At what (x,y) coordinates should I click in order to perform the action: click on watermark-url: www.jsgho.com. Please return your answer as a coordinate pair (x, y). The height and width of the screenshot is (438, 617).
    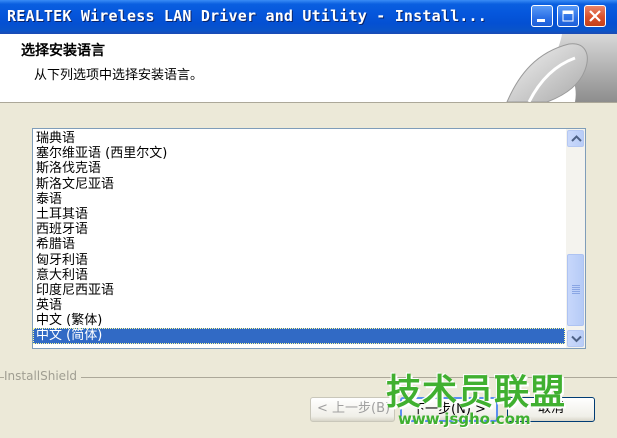
    Looking at the image, I should click on (464, 419).